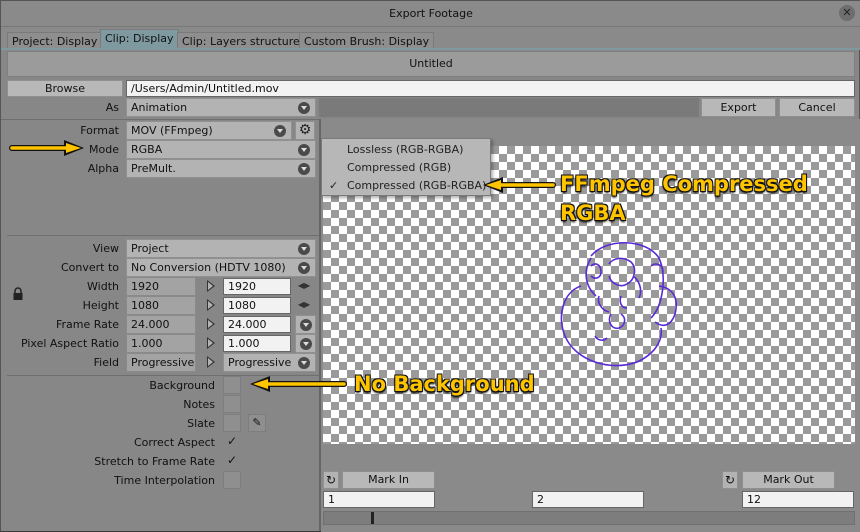 The image size is (860, 532). What do you see at coordinates (588, 499) in the screenshot?
I see `current-frame-field: 2` at bounding box center [588, 499].